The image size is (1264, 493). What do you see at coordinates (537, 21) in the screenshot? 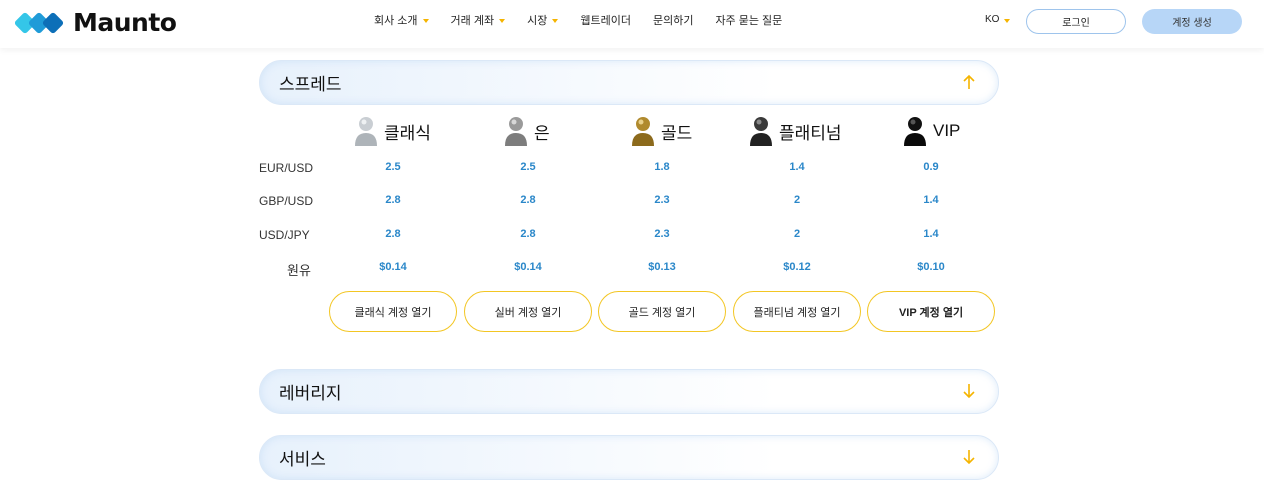
I see `nav-label: 시장` at bounding box center [537, 21].